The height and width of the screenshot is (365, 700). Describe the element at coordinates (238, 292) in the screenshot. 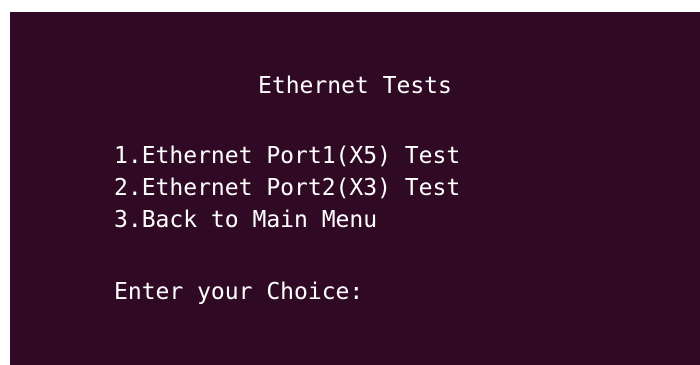

I see `choice-prompt: Enter your Choice:` at that location.